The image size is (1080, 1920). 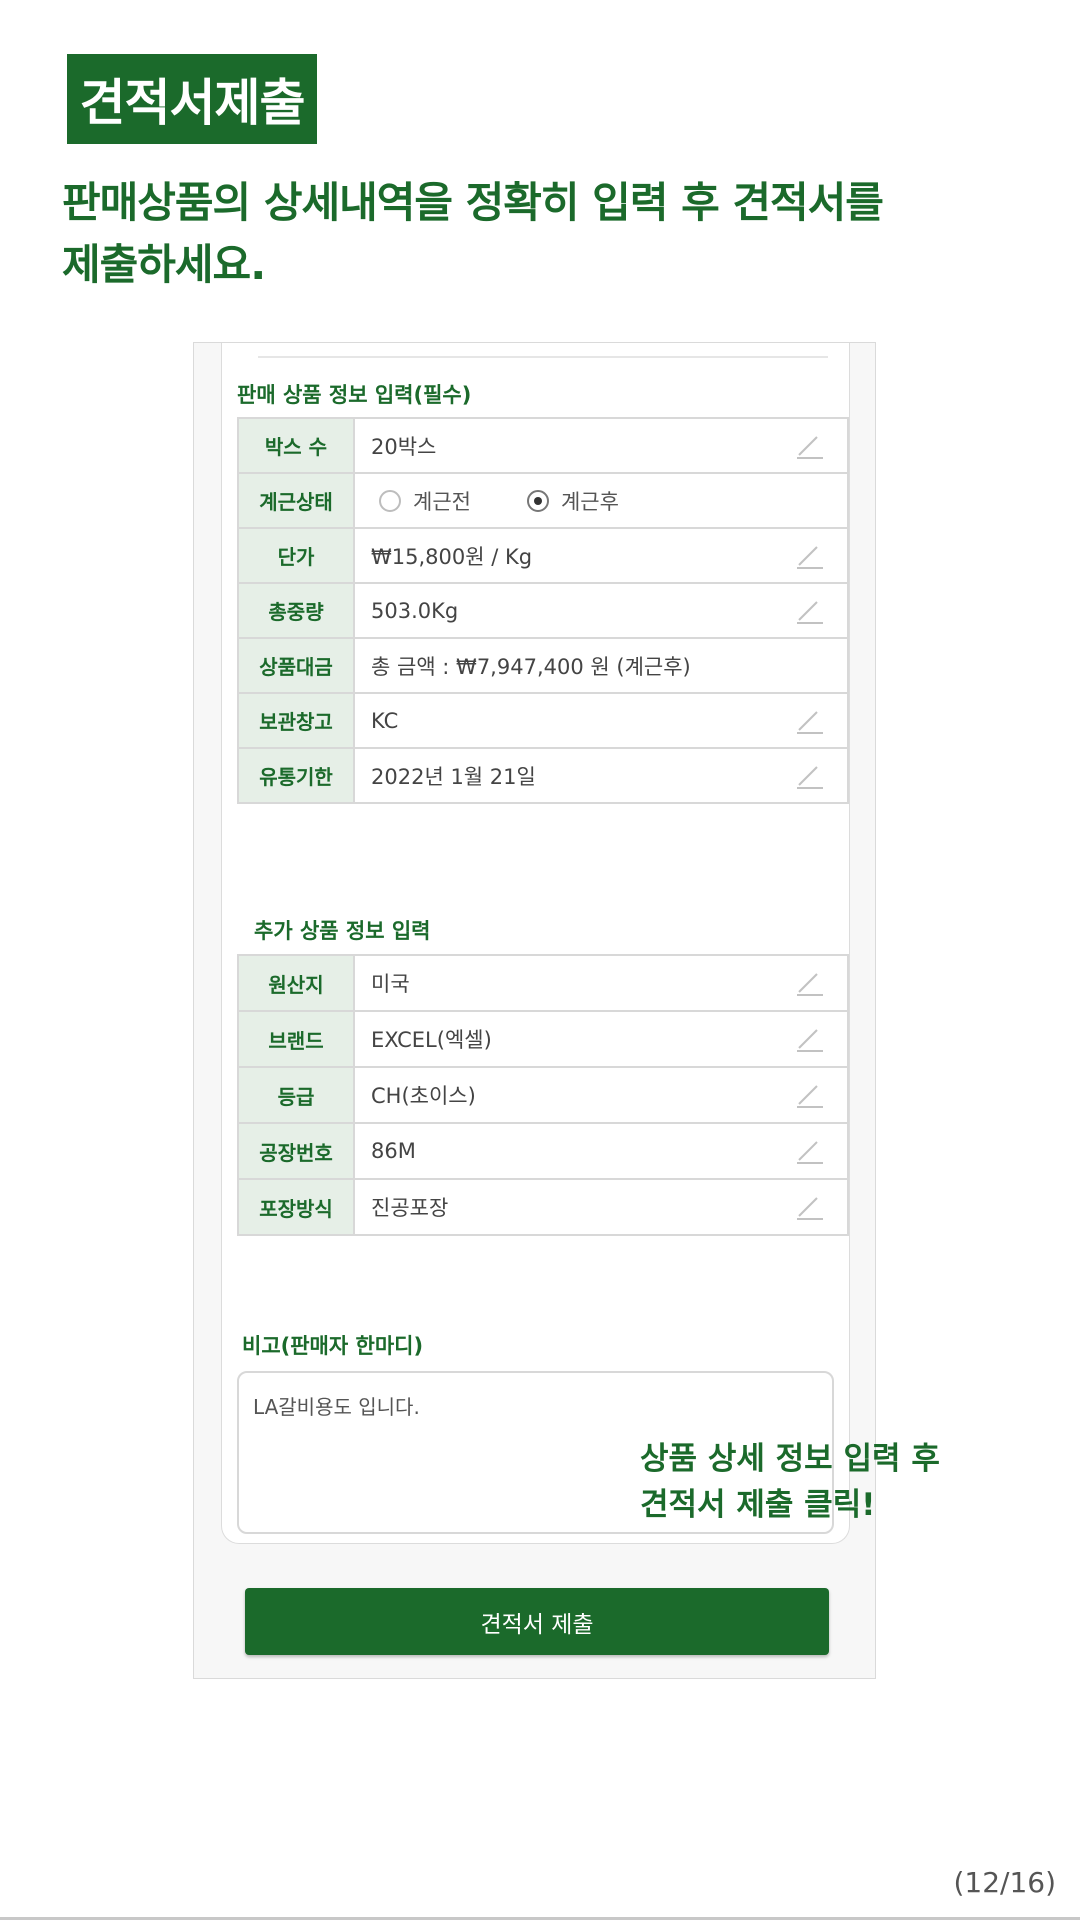 I want to click on box-count-field: 20박스, so click(x=601, y=445).